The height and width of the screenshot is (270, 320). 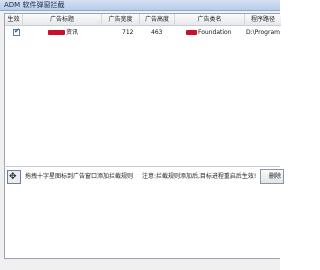 What do you see at coordinates (263, 20) in the screenshot?
I see `header-program-path: 程序路径` at bounding box center [263, 20].